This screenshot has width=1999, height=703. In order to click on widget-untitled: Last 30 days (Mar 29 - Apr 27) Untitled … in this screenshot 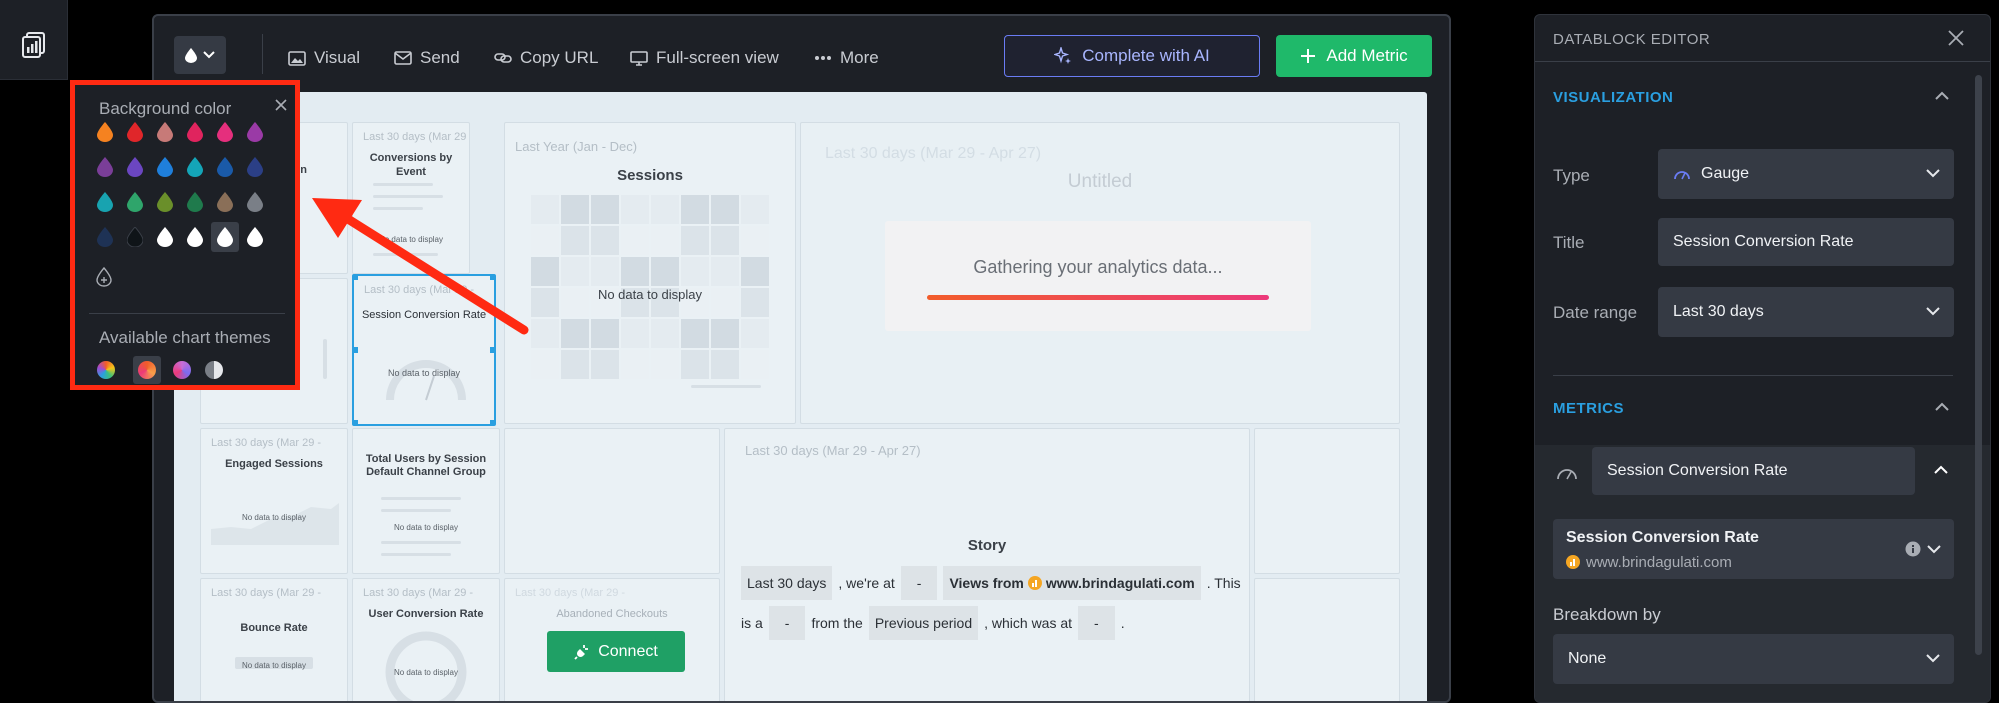, I will do `click(1100, 273)`.